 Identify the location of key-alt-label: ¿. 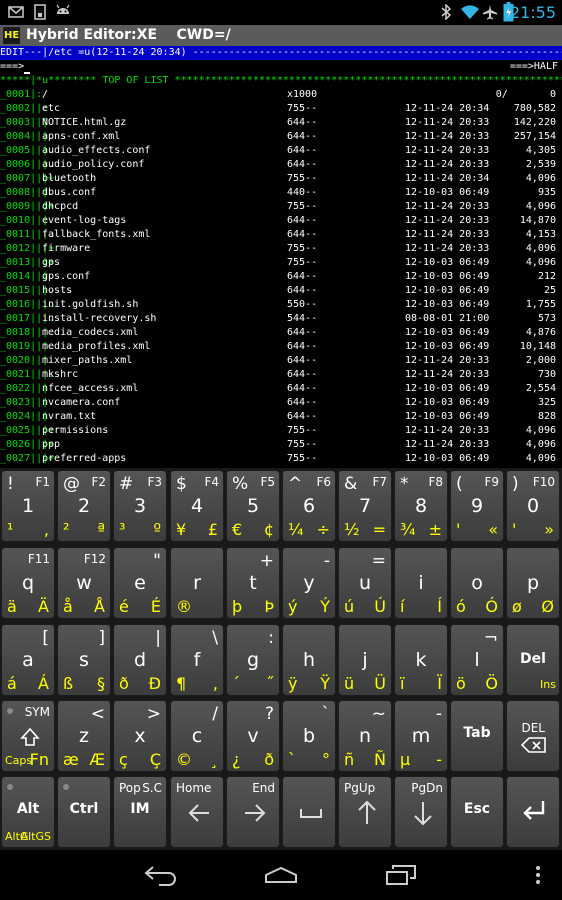
(236, 759).